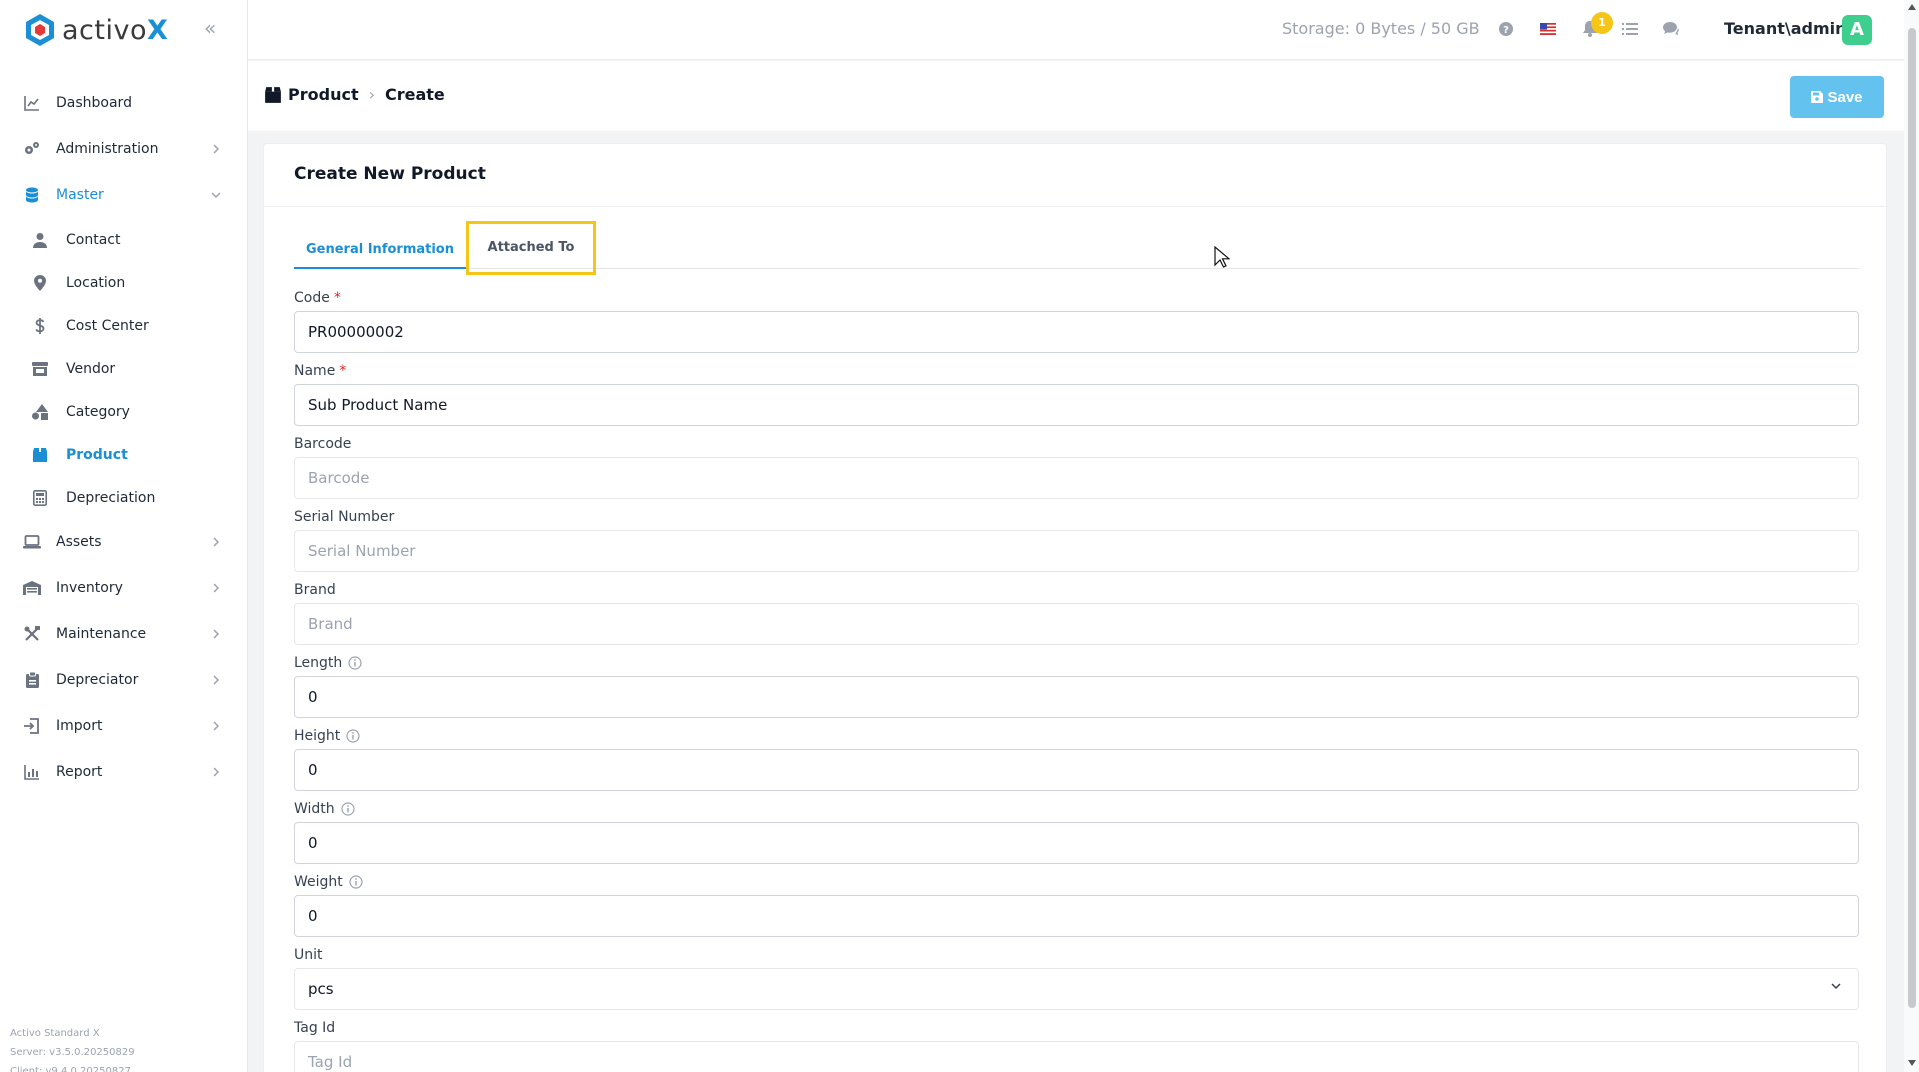 The height and width of the screenshot is (1072, 1919). Describe the element at coordinates (93, 239) in the screenshot. I see `sidebar-item-label: Contact` at that location.